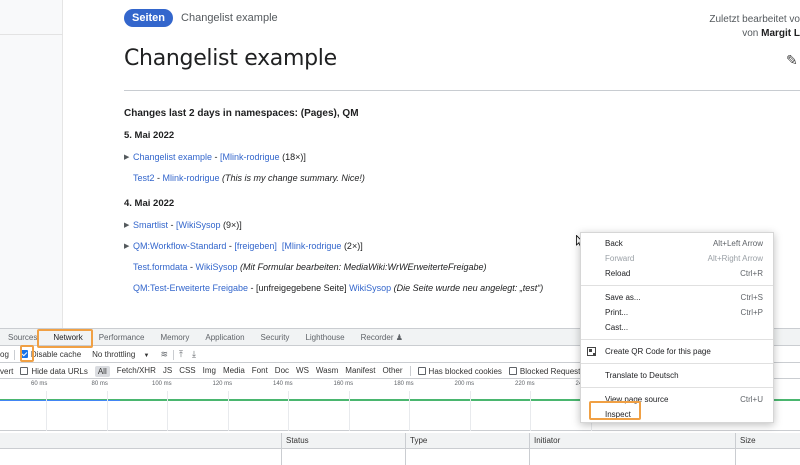 The image size is (800, 465). What do you see at coordinates (191, 178) in the screenshot?
I see `user-link: Mlink-rodrigue` at bounding box center [191, 178].